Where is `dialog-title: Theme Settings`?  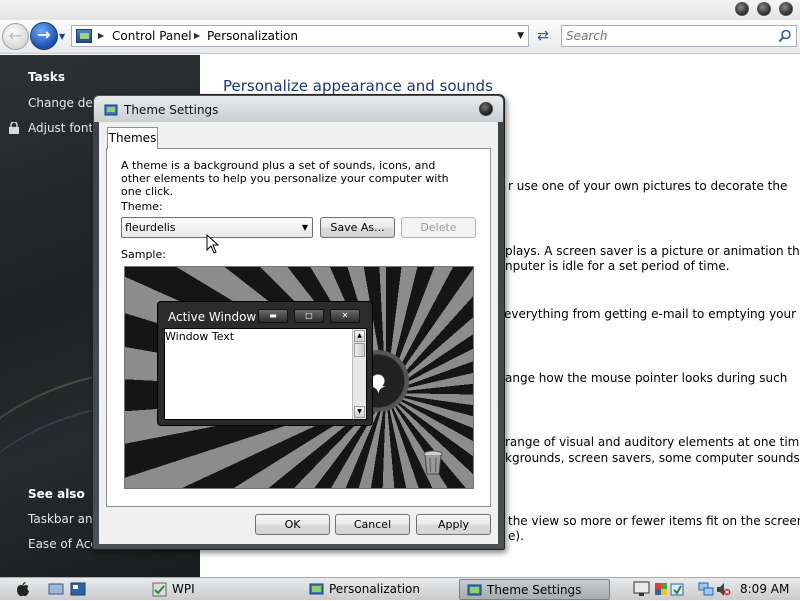
dialog-title: Theme Settings is located at coordinates (171, 110).